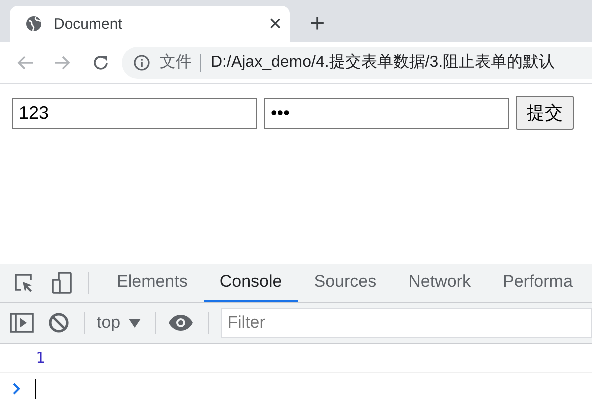 The image size is (592, 413). I want to click on reload-icon, so click(101, 63).